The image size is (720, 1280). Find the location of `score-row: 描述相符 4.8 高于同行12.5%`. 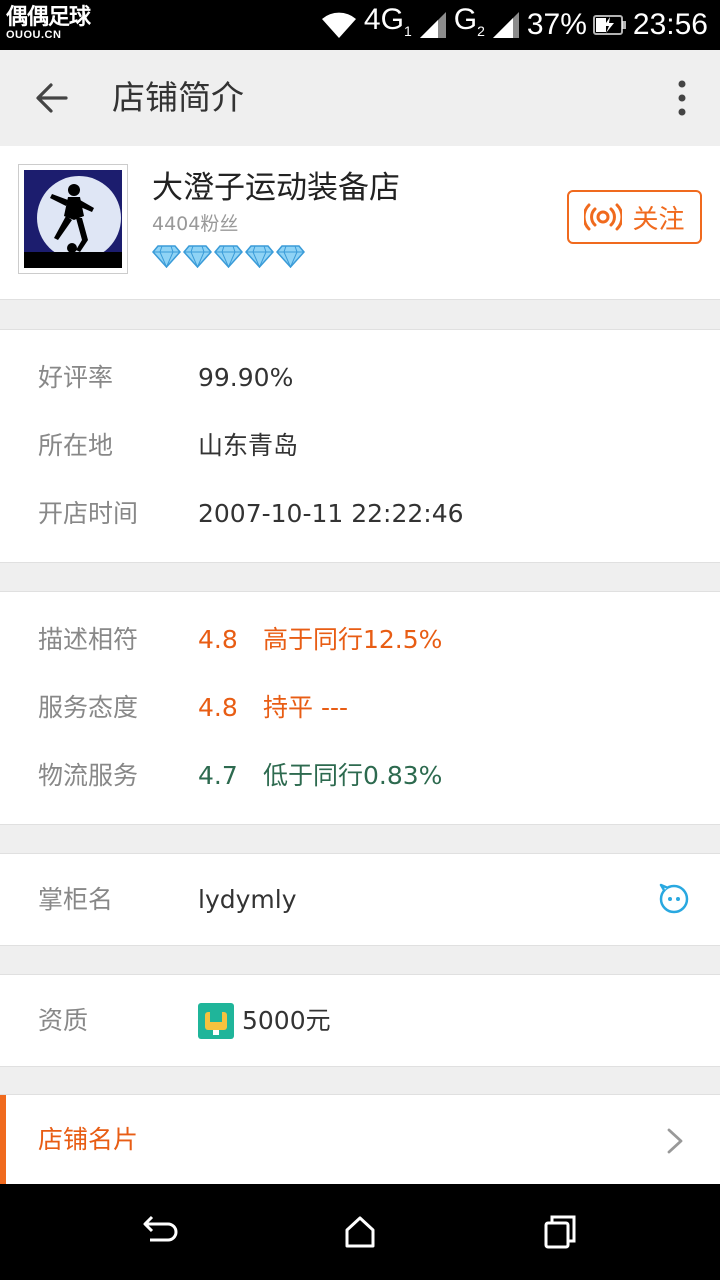

score-row: 描述相符 4.8 高于同行12.5% is located at coordinates (360, 640).